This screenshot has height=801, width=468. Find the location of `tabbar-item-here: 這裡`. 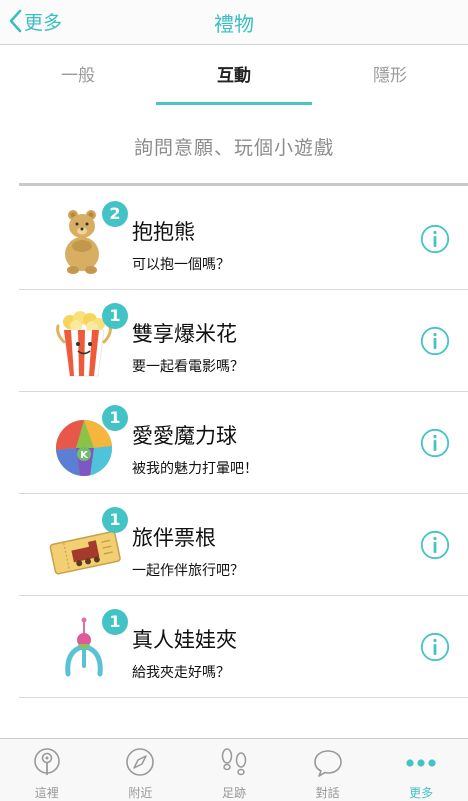

tabbar-item-here: 這裡 is located at coordinates (47, 770).